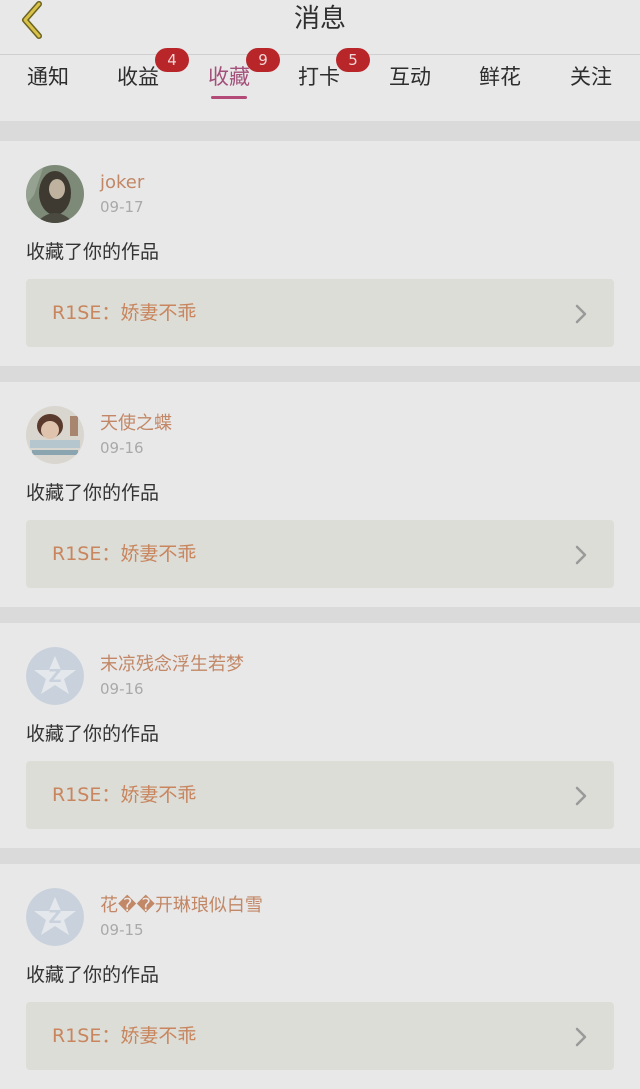  Describe the element at coordinates (138, 77) in the screenshot. I see `tab-label: 收益` at that location.